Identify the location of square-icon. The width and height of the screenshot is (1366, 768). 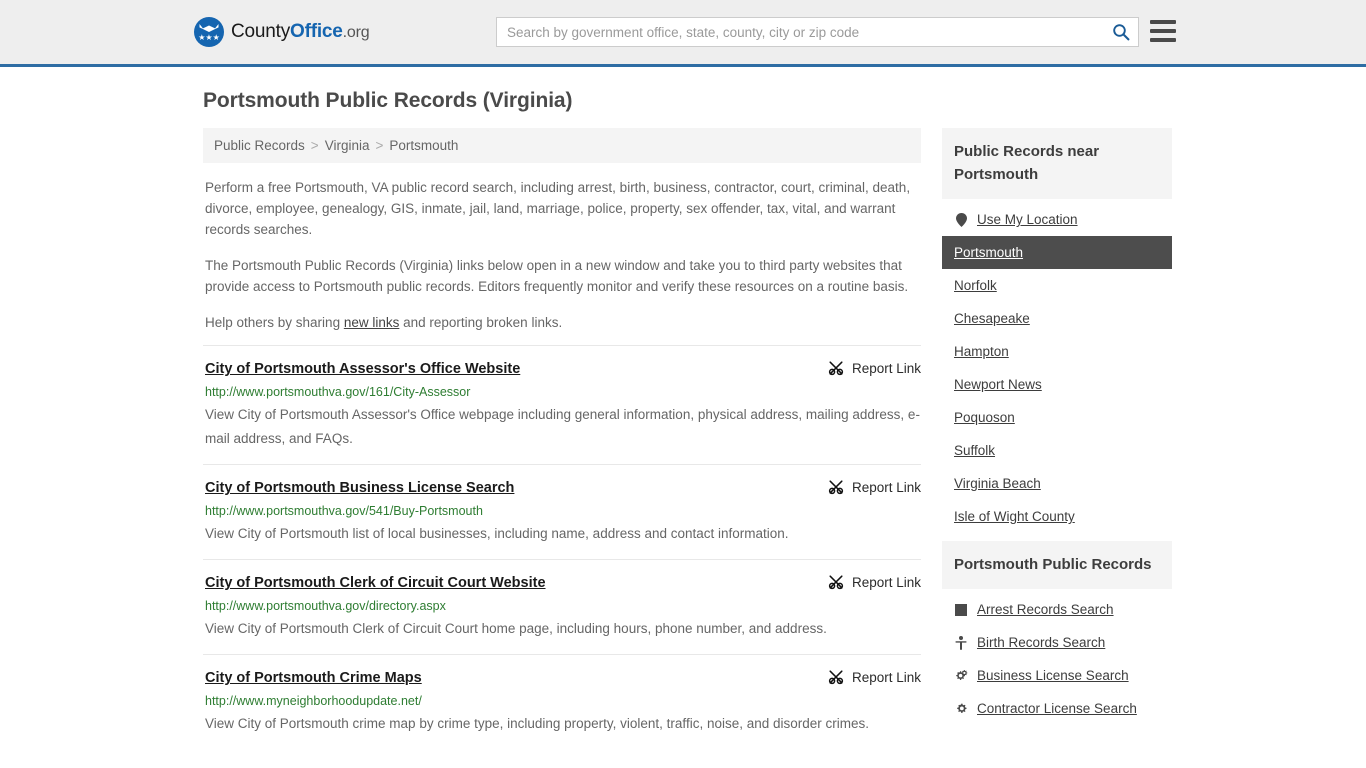
(961, 609).